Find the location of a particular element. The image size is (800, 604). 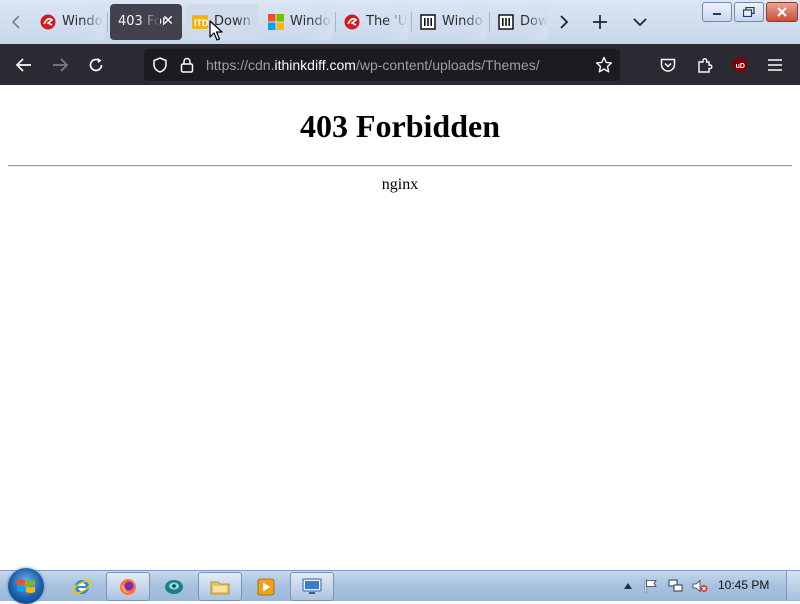

hamburger-menu-icon is located at coordinates (775, 65).